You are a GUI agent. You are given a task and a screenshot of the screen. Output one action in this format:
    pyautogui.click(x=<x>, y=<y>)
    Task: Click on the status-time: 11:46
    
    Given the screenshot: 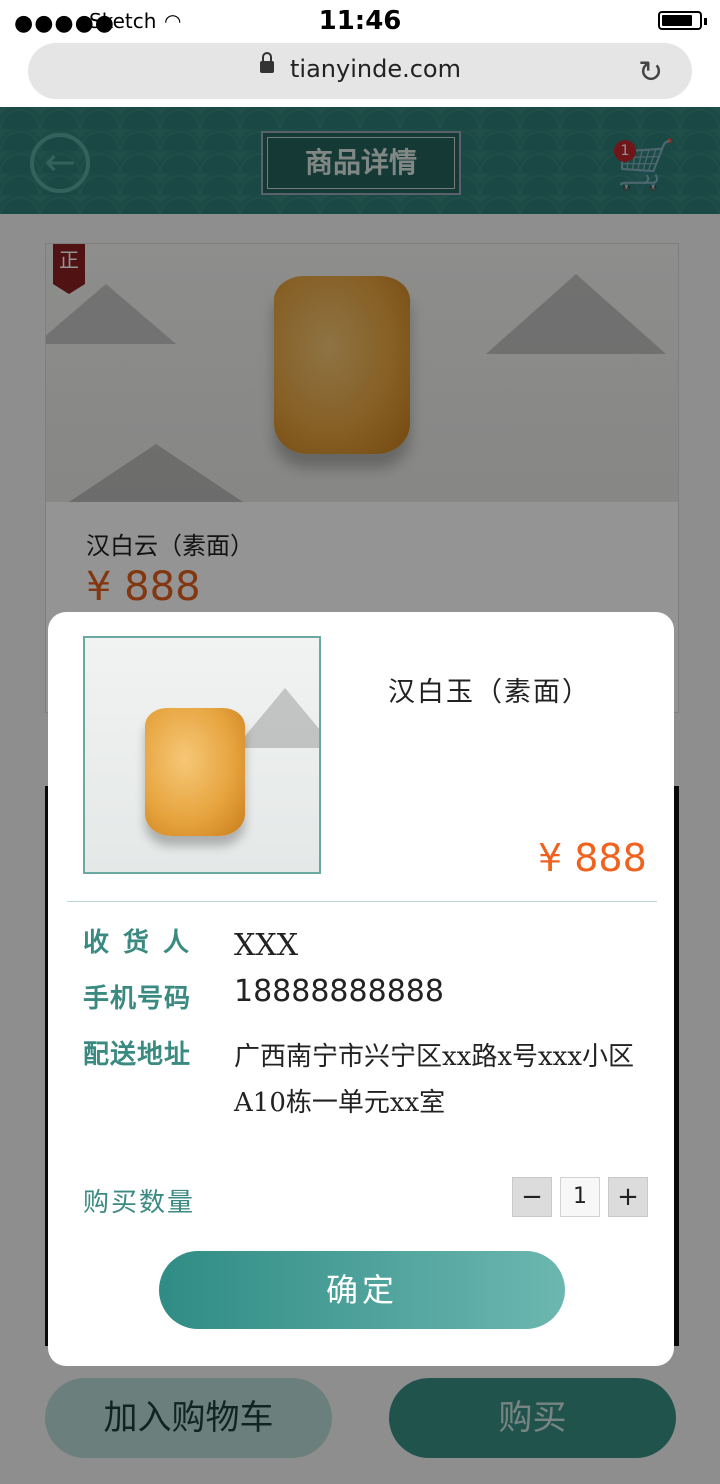 What is the action you would take?
    pyautogui.click(x=360, y=21)
    